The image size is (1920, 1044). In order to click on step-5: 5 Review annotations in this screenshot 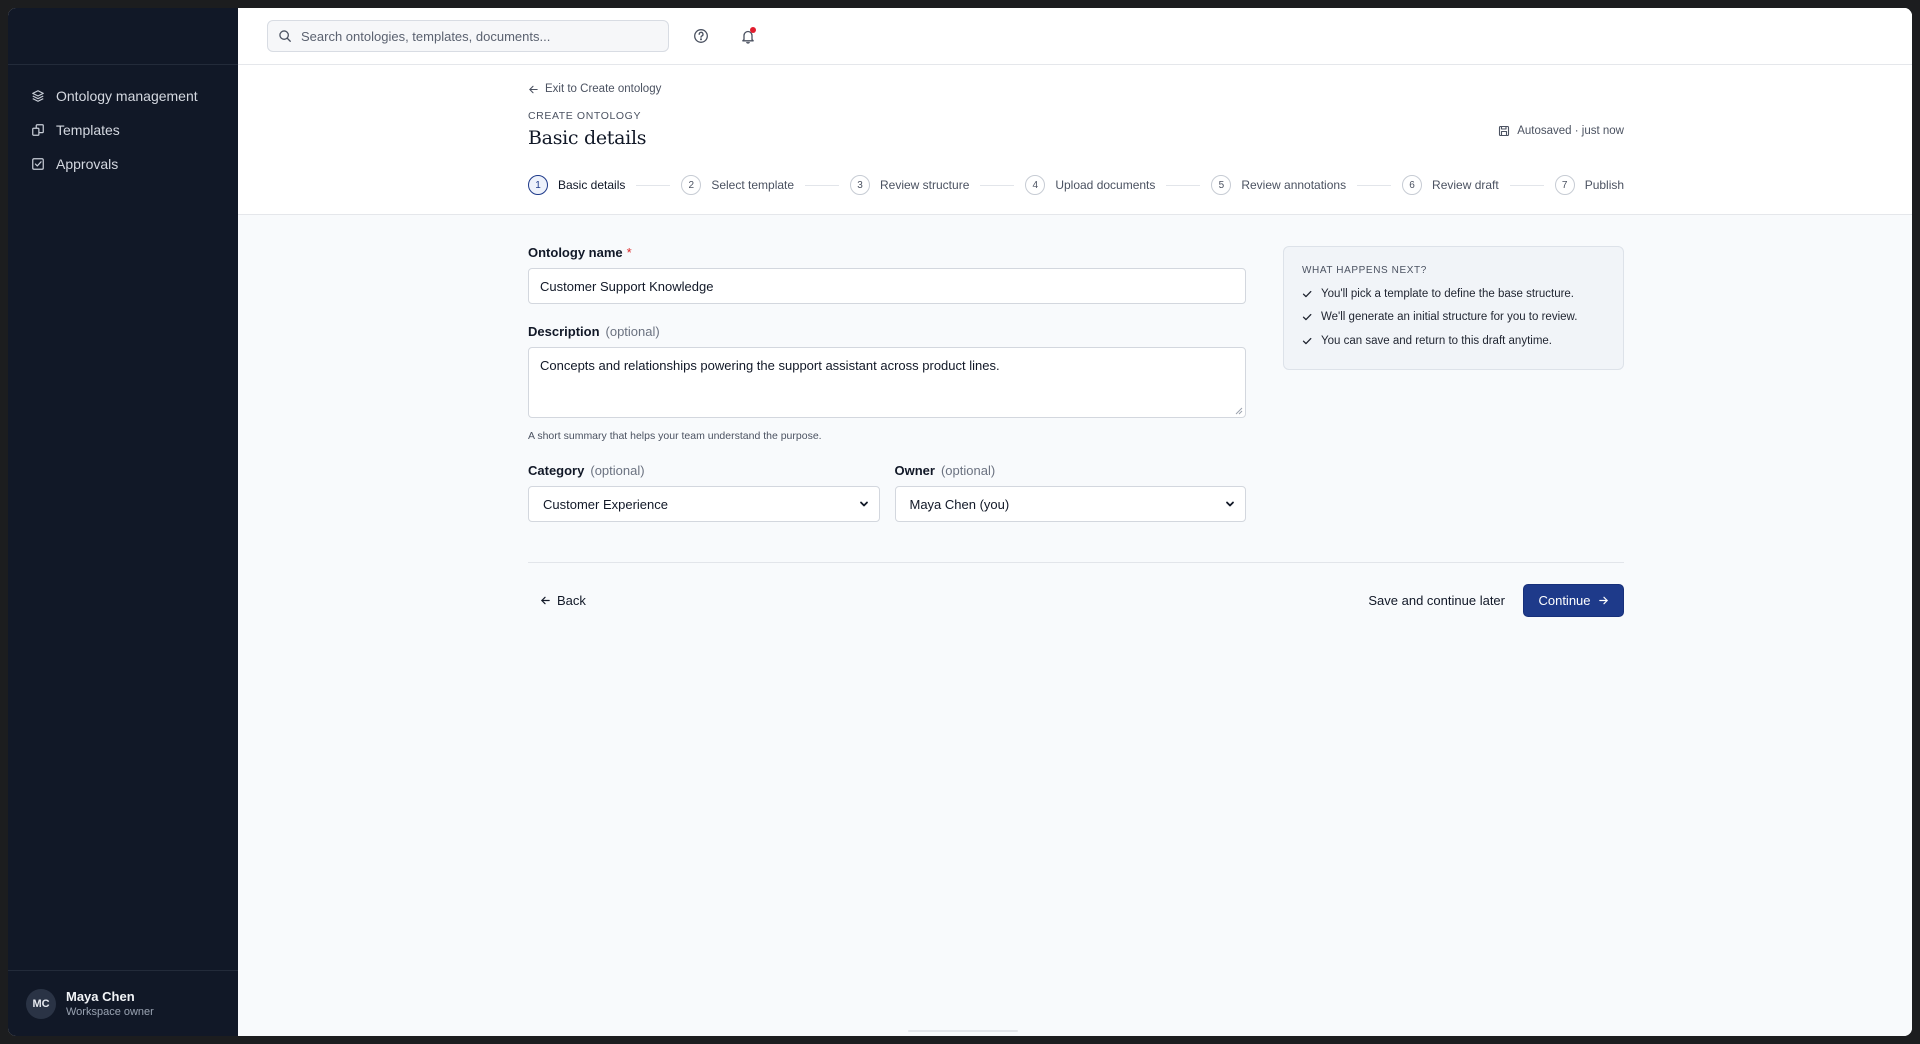, I will do `click(1278, 185)`.